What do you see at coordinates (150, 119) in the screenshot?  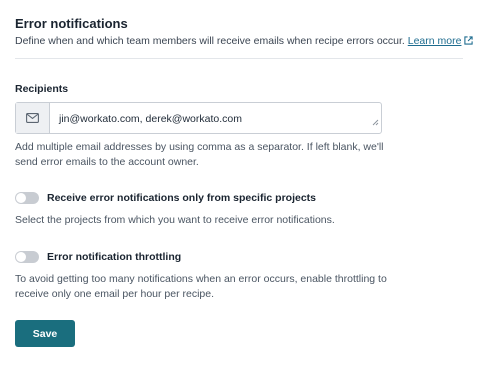 I see `recipients-input: jin@workato.com, derek@workato.com` at bounding box center [150, 119].